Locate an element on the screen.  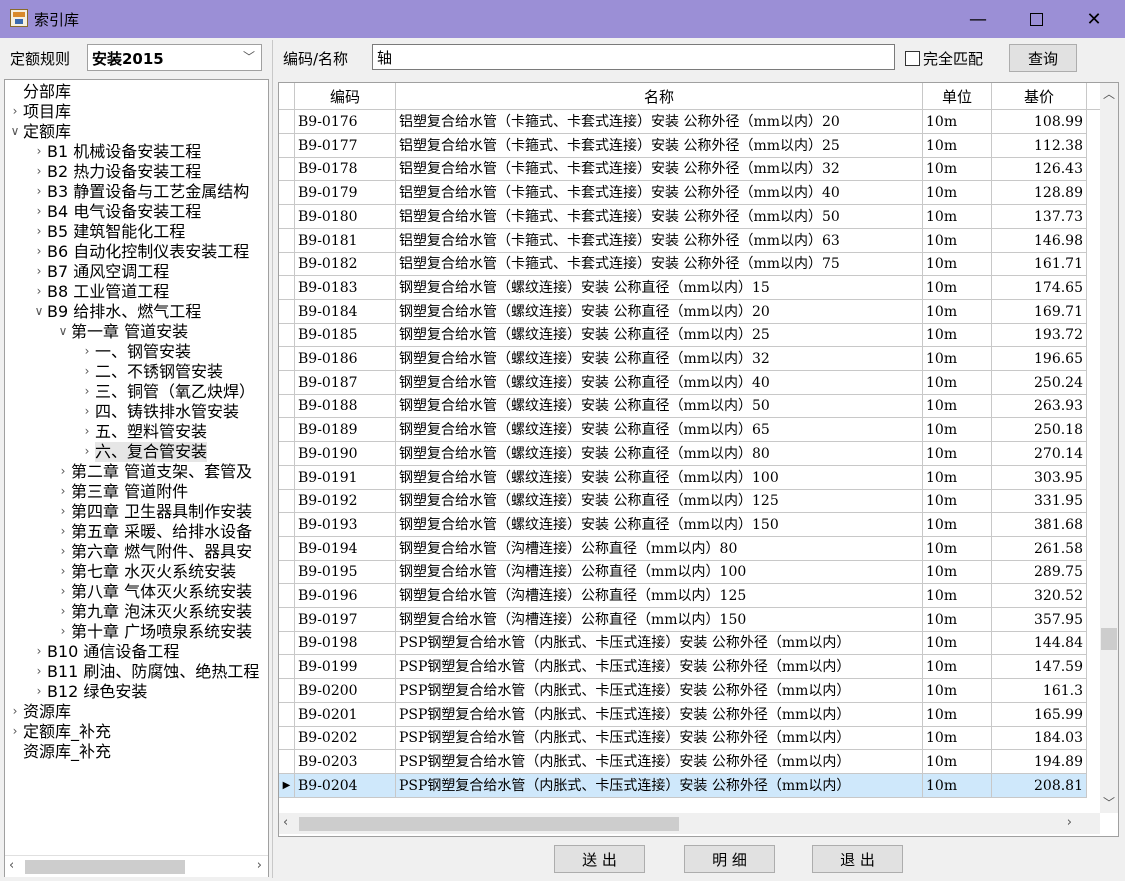
cell-code: B9-0197 is located at coordinates (345, 619).